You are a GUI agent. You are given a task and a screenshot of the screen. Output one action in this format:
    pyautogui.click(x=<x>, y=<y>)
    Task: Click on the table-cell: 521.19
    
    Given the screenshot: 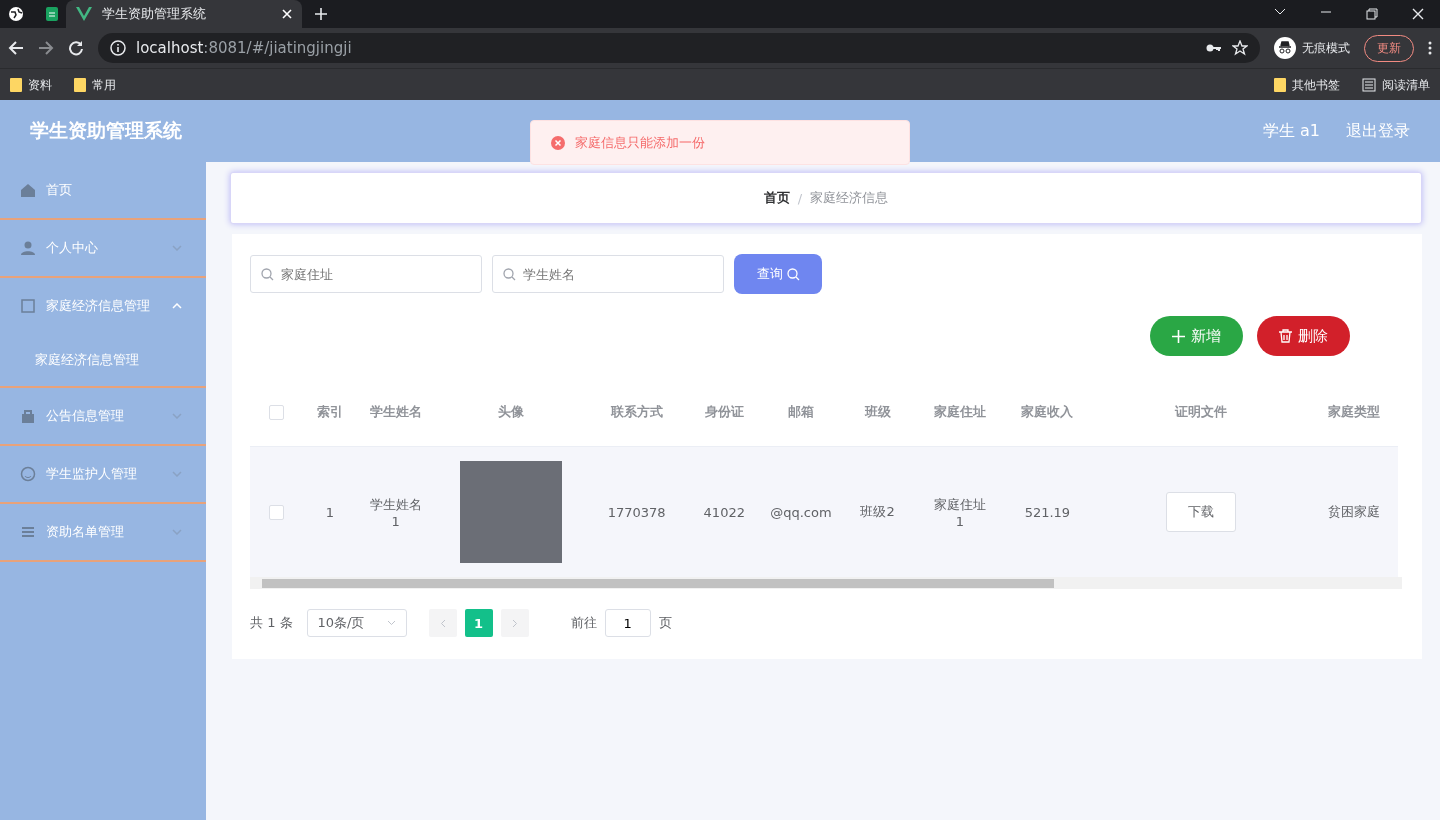 What is the action you would take?
    pyautogui.click(x=1047, y=511)
    